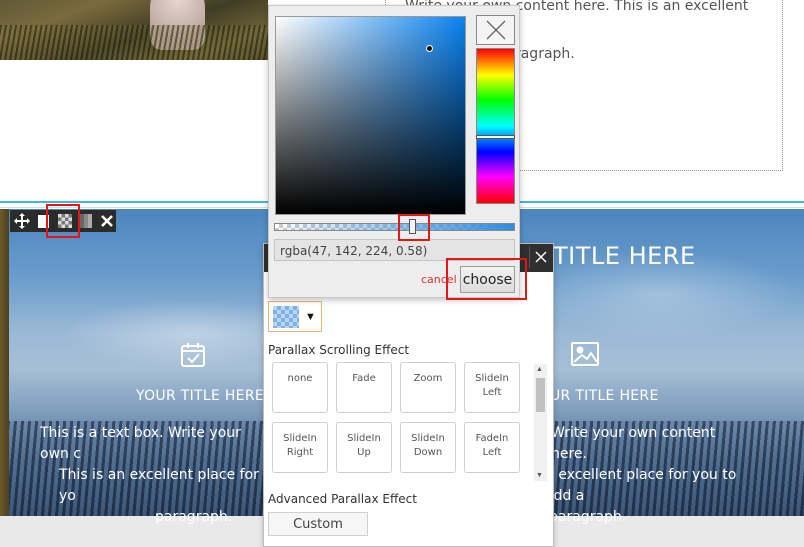 The width and height of the screenshot is (804, 547). What do you see at coordinates (588, 517) in the screenshot?
I see `column3-body-line3: paragraph.` at bounding box center [588, 517].